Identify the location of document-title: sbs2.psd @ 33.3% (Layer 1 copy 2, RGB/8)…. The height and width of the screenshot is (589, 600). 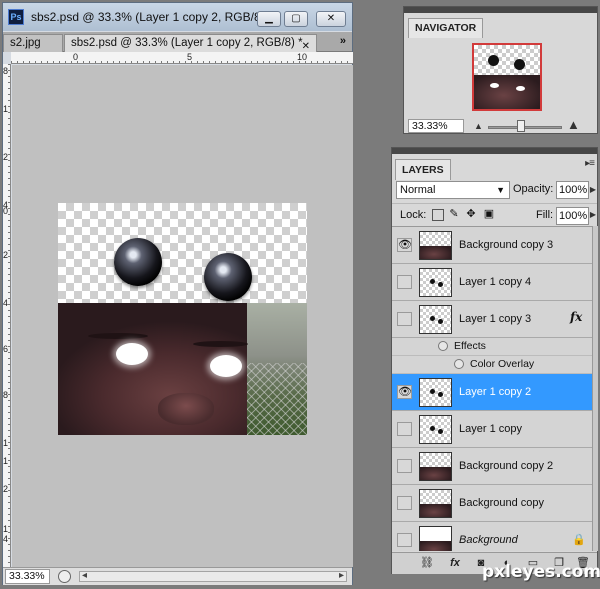
(152, 17).